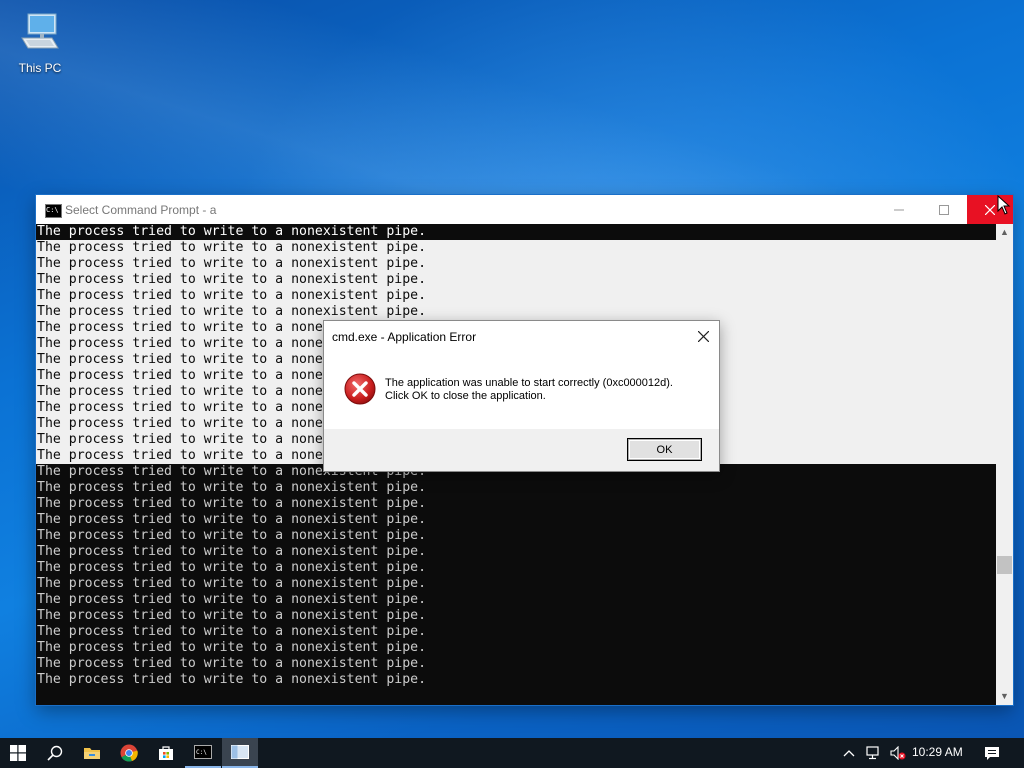 This screenshot has height=768, width=1024. I want to click on volume-tray-button, so click(898, 753).